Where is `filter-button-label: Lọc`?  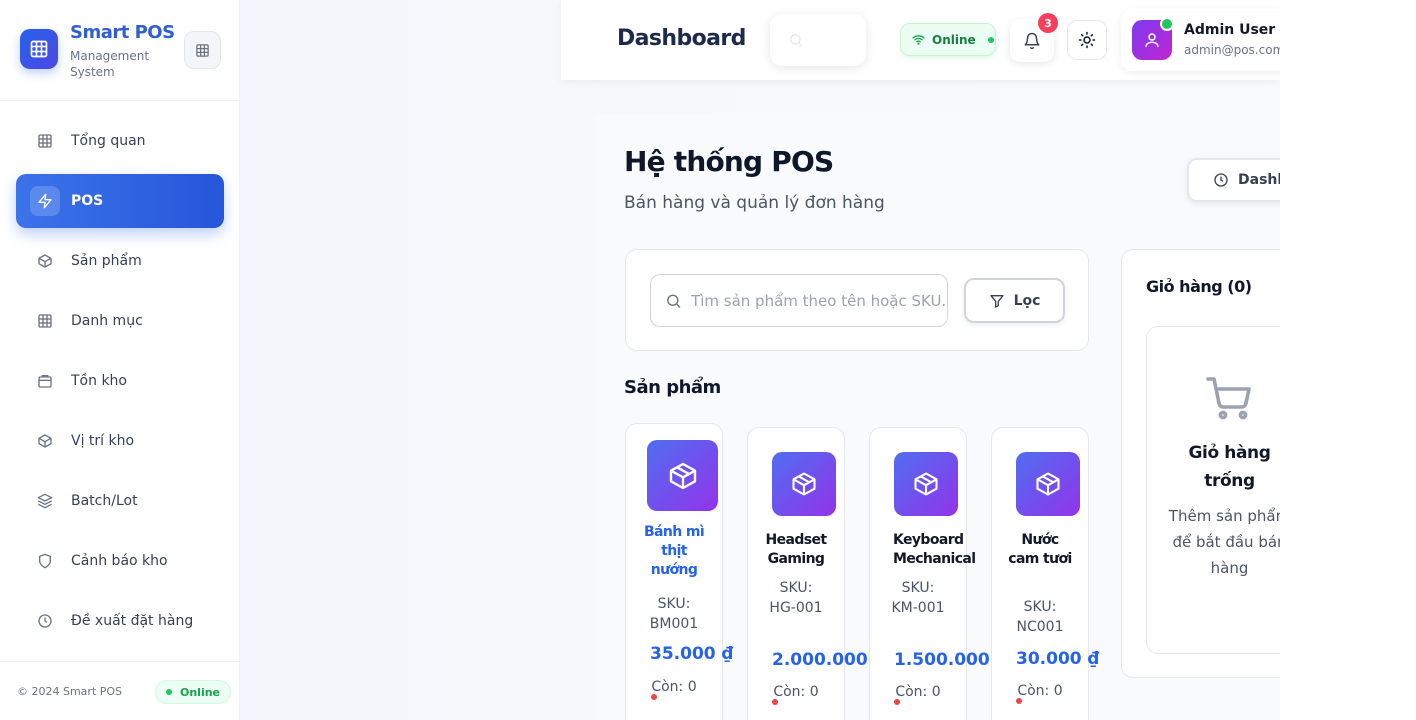 filter-button-label: Lọc is located at coordinates (1027, 300).